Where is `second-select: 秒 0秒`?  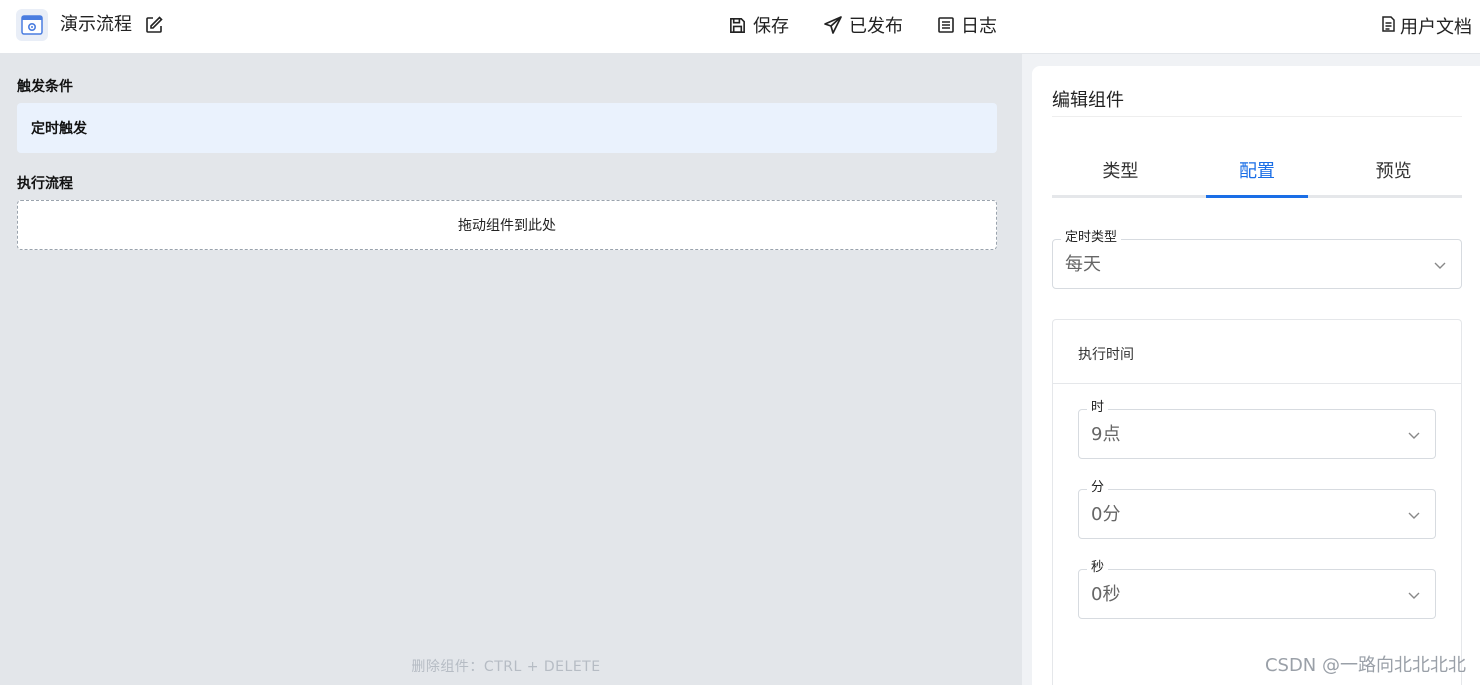
second-select: 秒 0秒 is located at coordinates (1257, 589).